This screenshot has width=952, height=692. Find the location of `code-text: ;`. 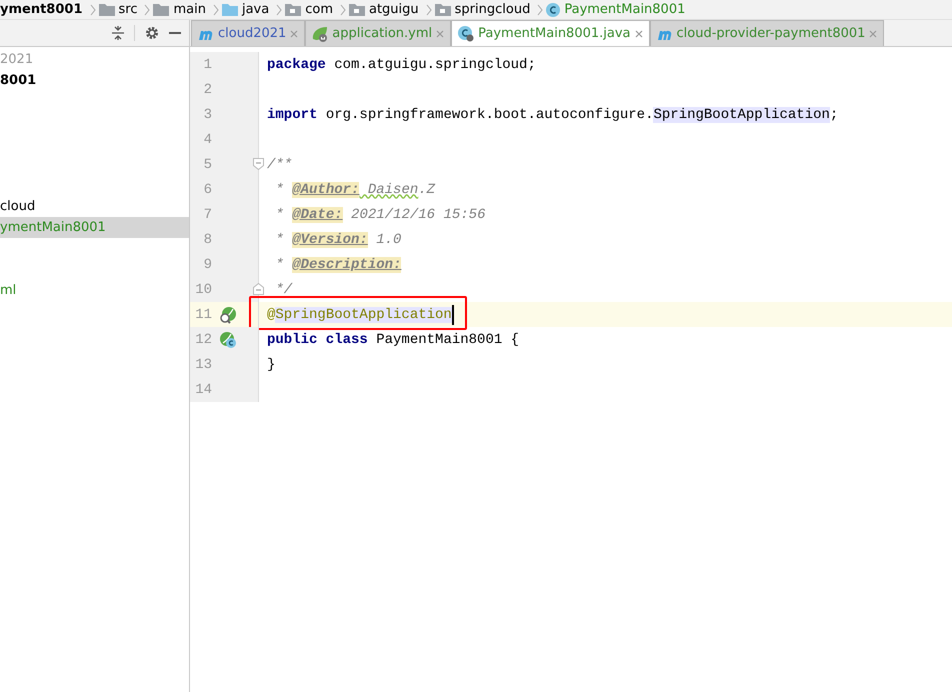

code-text: ; is located at coordinates (834, 114).